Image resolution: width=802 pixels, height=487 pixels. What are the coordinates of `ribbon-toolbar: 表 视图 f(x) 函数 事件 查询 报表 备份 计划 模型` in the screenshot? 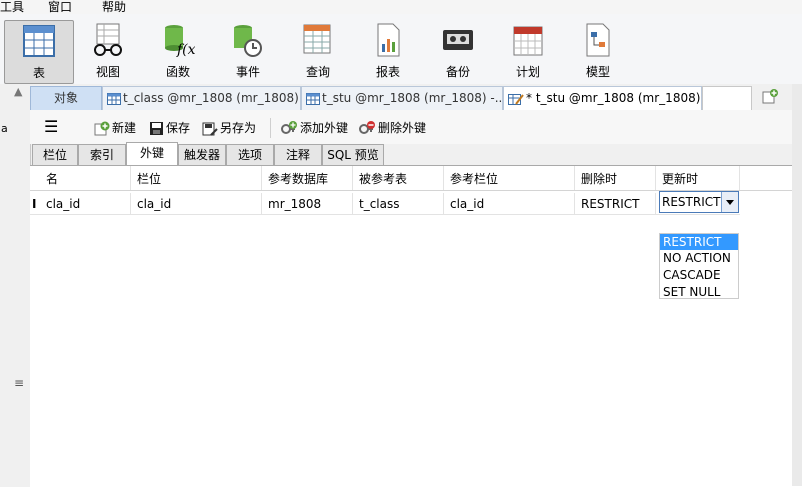 It's located at (401, 49).